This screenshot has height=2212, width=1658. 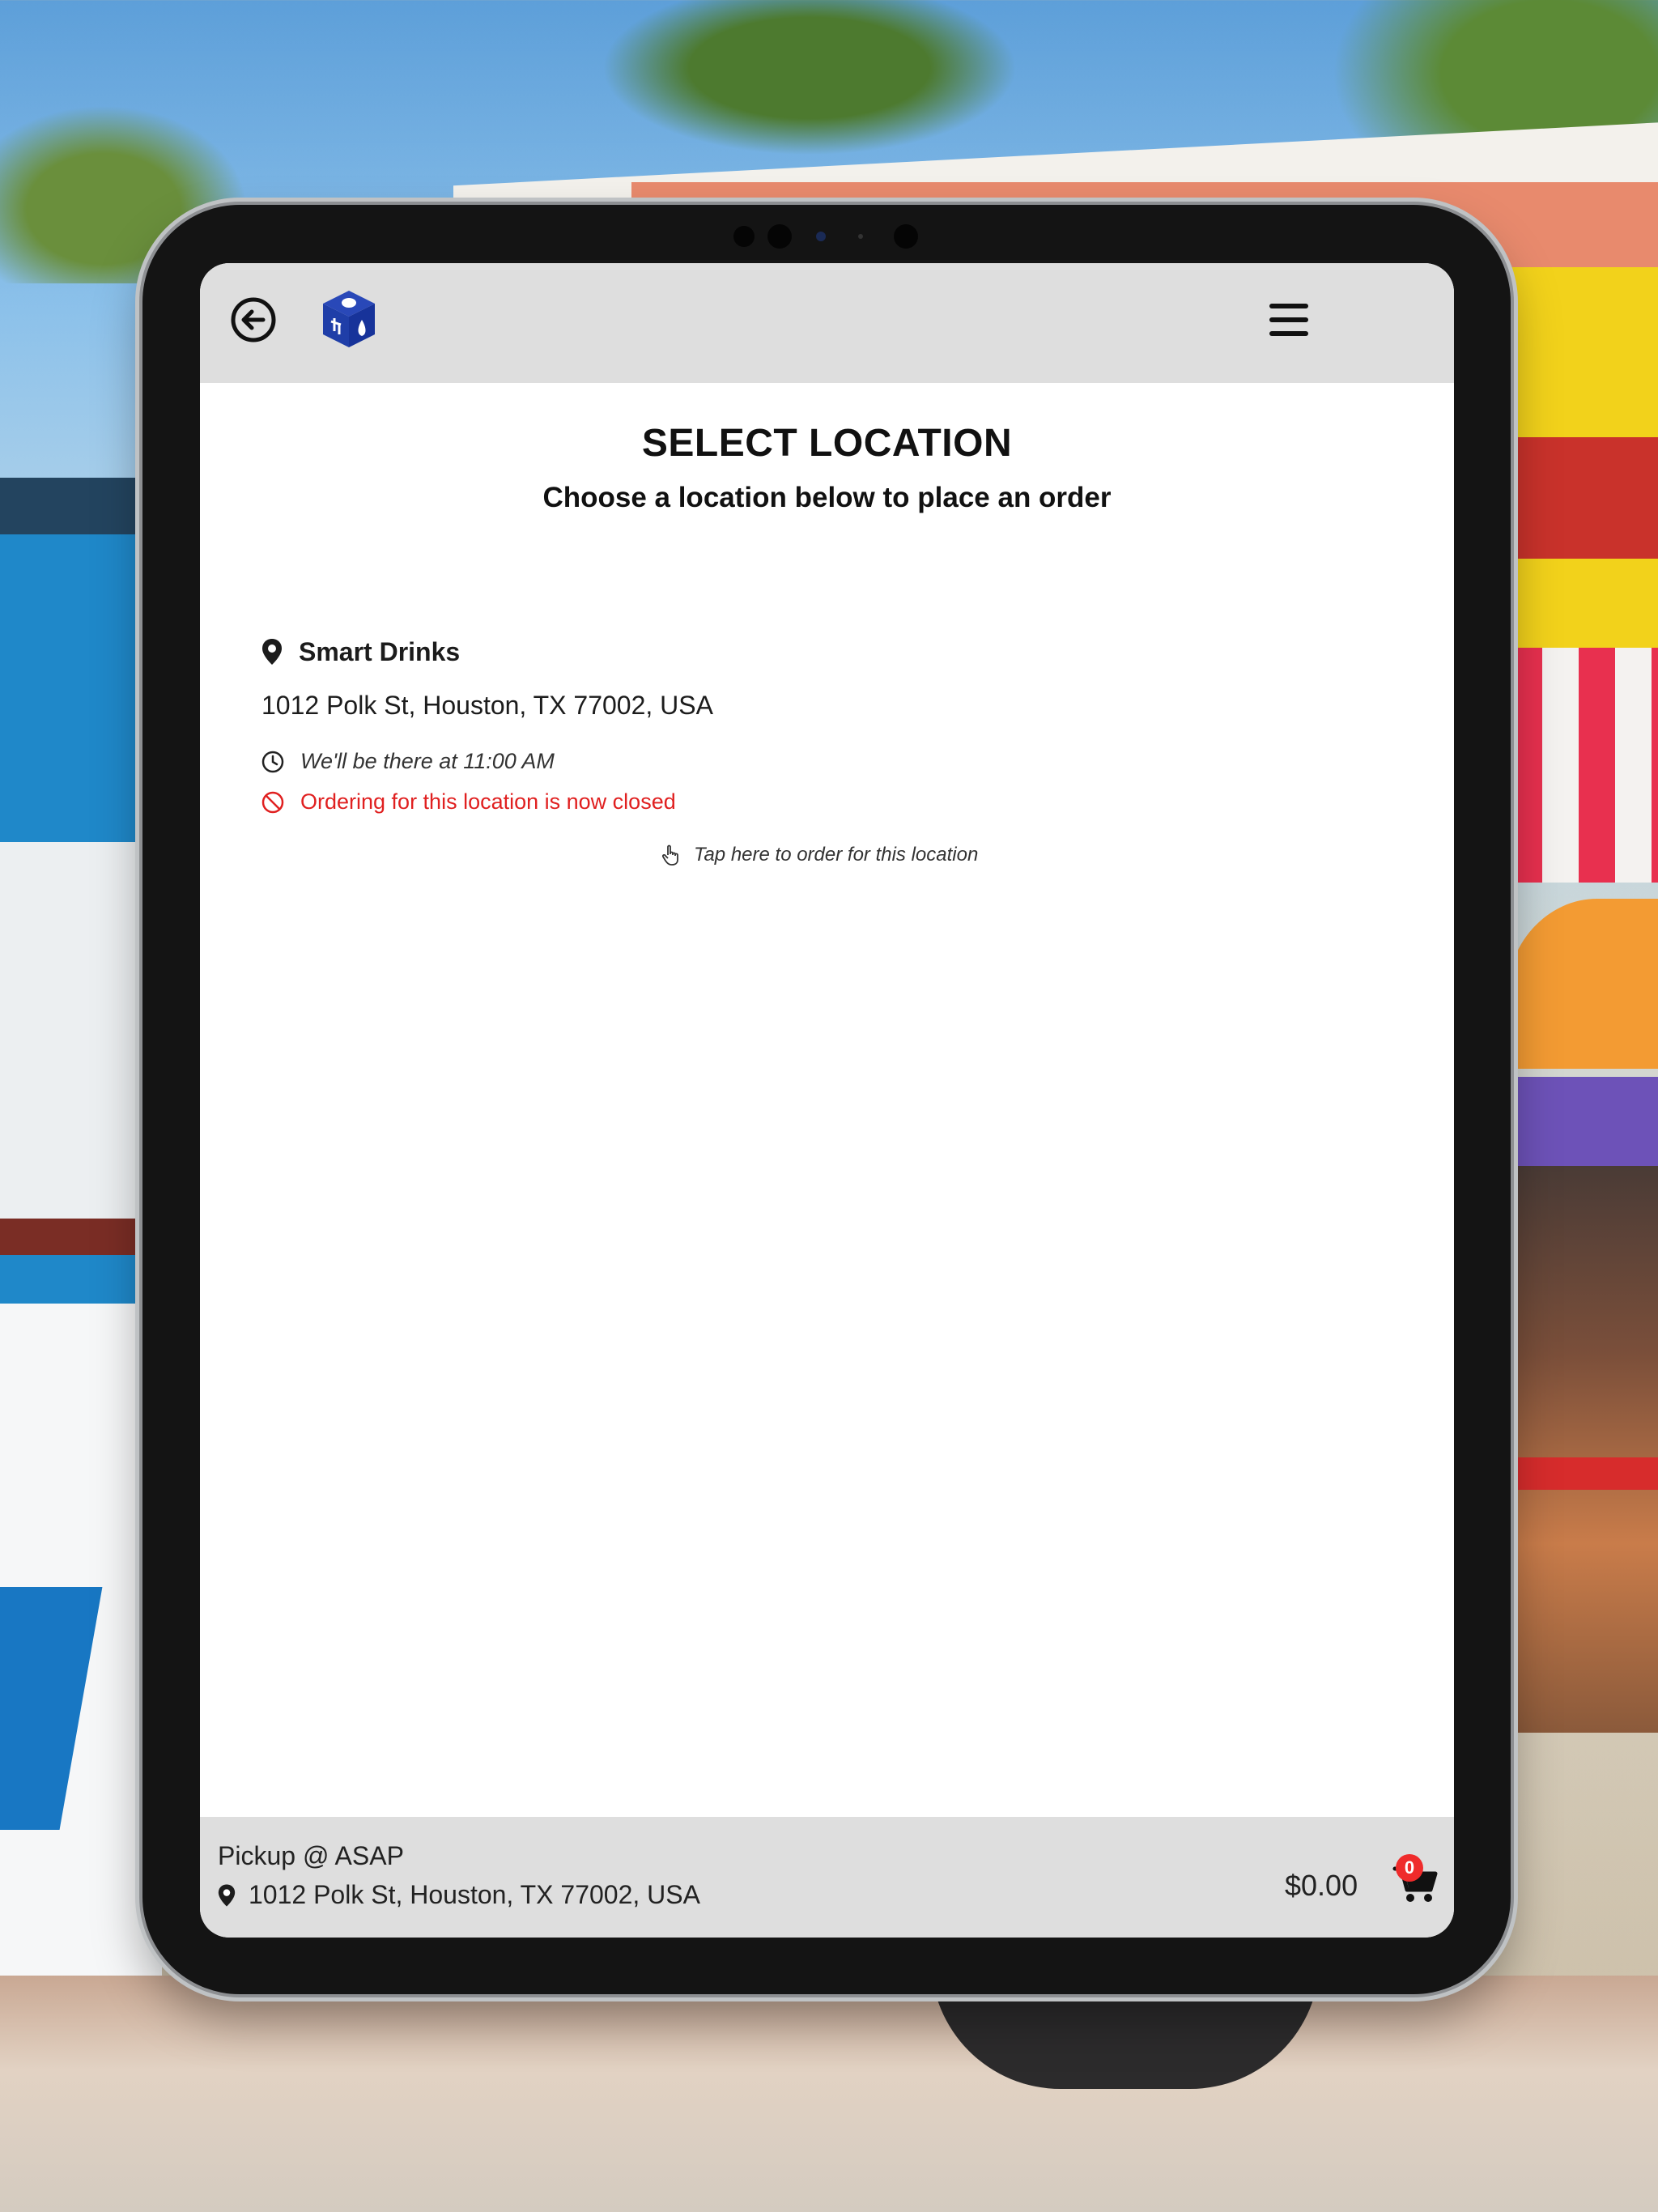 I want to click on arrow-left-circle-icon, so click(x=253, y=320).